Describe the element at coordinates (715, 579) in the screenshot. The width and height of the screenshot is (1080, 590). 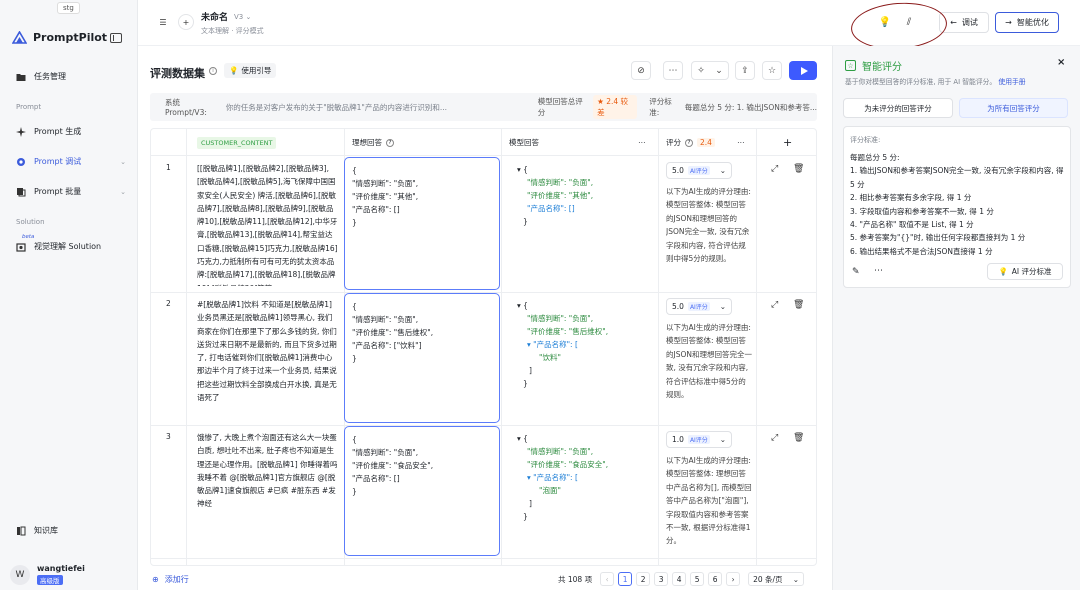
I see `page-button: 6` at that location.